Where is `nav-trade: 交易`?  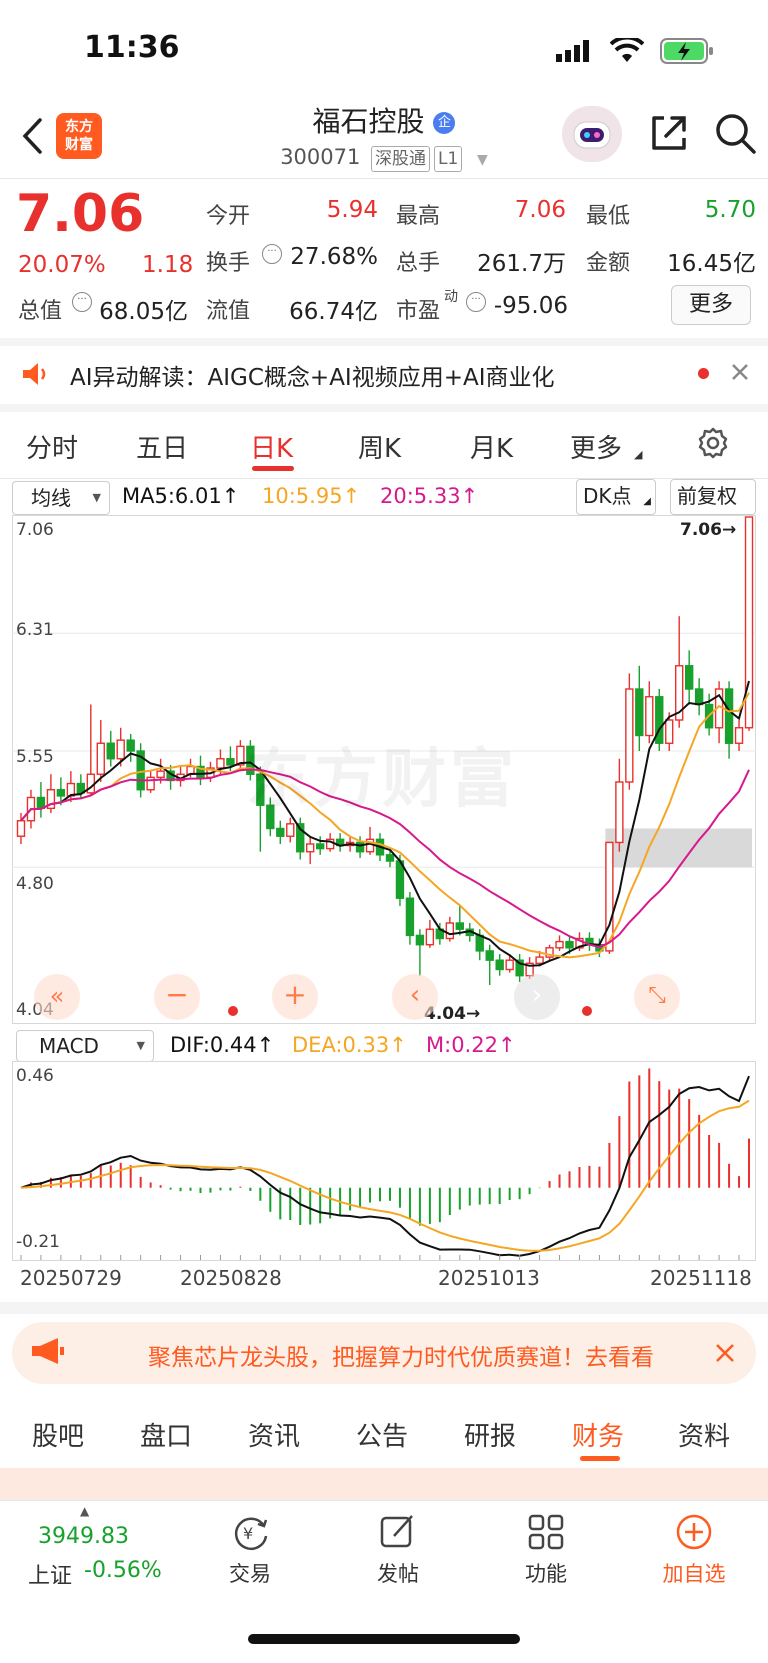
nav-trade: 交易 is located at coordinates (250, 1573).